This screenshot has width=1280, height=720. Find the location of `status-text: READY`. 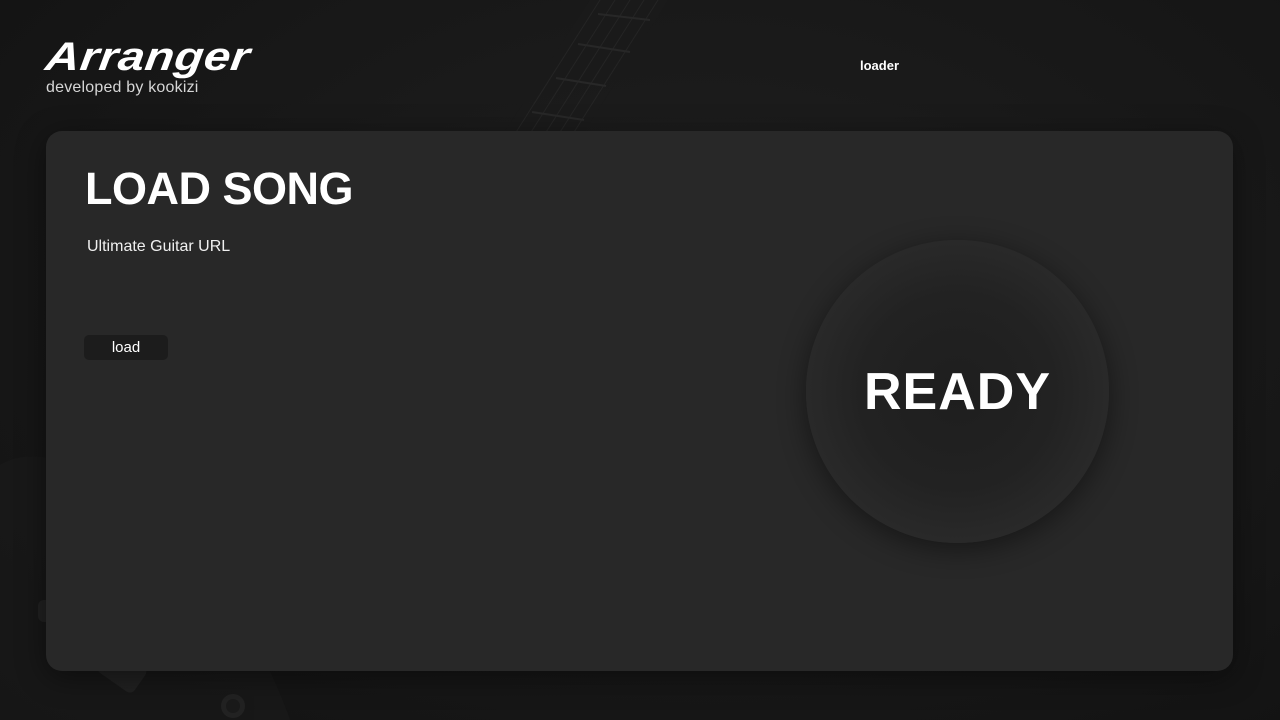

status-text: READY is located at coordinates (957, 391).